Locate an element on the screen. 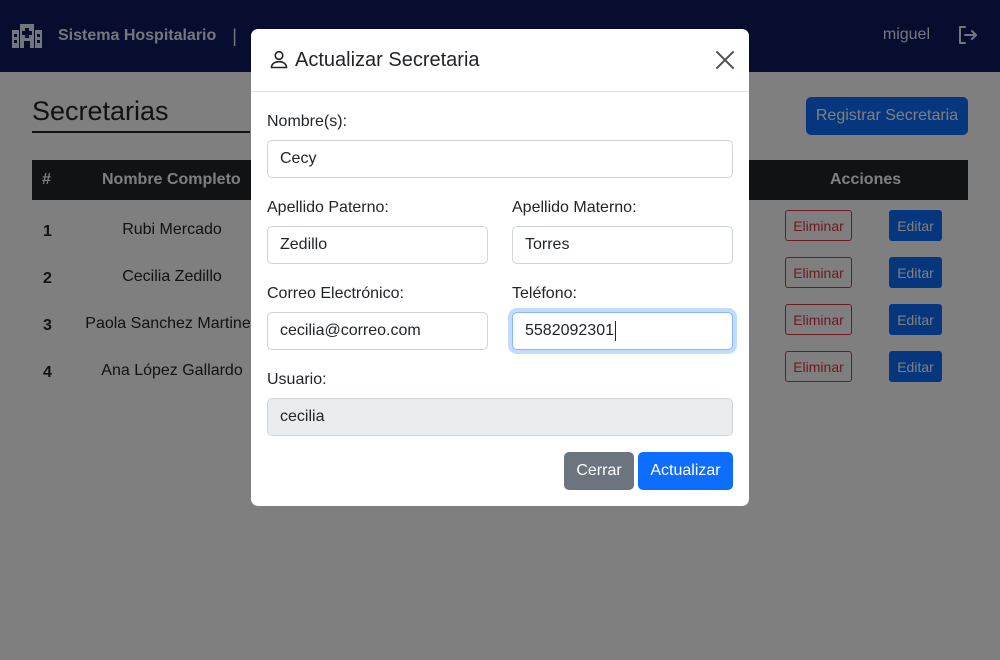  text-cursor is located at coordinates (615, 331).